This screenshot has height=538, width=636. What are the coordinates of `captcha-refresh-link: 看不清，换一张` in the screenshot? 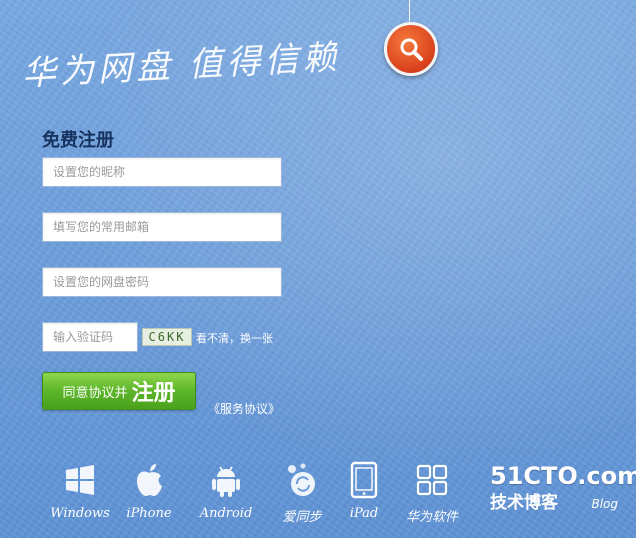 It's located at (234, 338).